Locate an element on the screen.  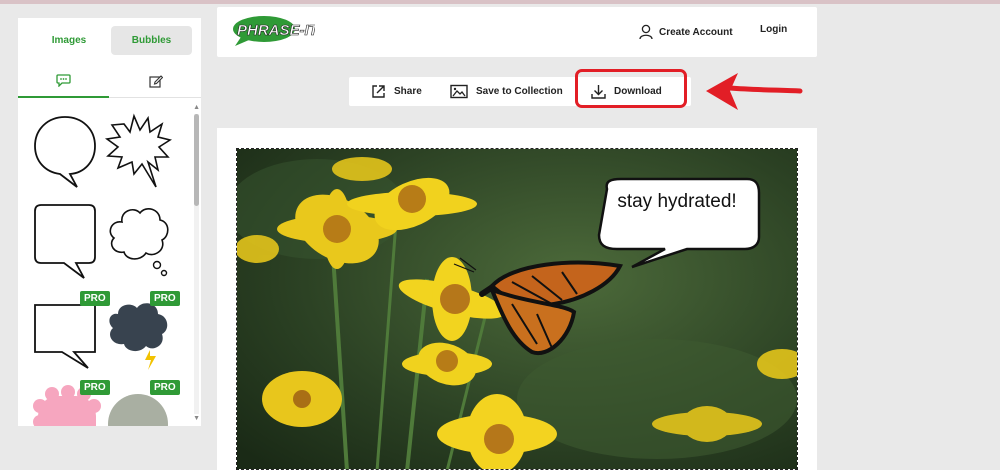
image-collection-icon is located at coordinates (459, 91).